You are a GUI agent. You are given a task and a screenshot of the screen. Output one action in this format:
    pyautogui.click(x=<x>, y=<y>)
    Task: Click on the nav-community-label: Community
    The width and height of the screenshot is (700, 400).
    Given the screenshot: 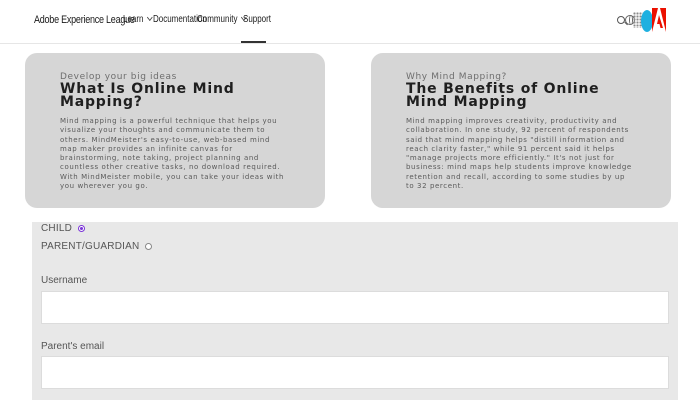 What is the action you would take?
    pyautogui.click(x=217, y=19)
    